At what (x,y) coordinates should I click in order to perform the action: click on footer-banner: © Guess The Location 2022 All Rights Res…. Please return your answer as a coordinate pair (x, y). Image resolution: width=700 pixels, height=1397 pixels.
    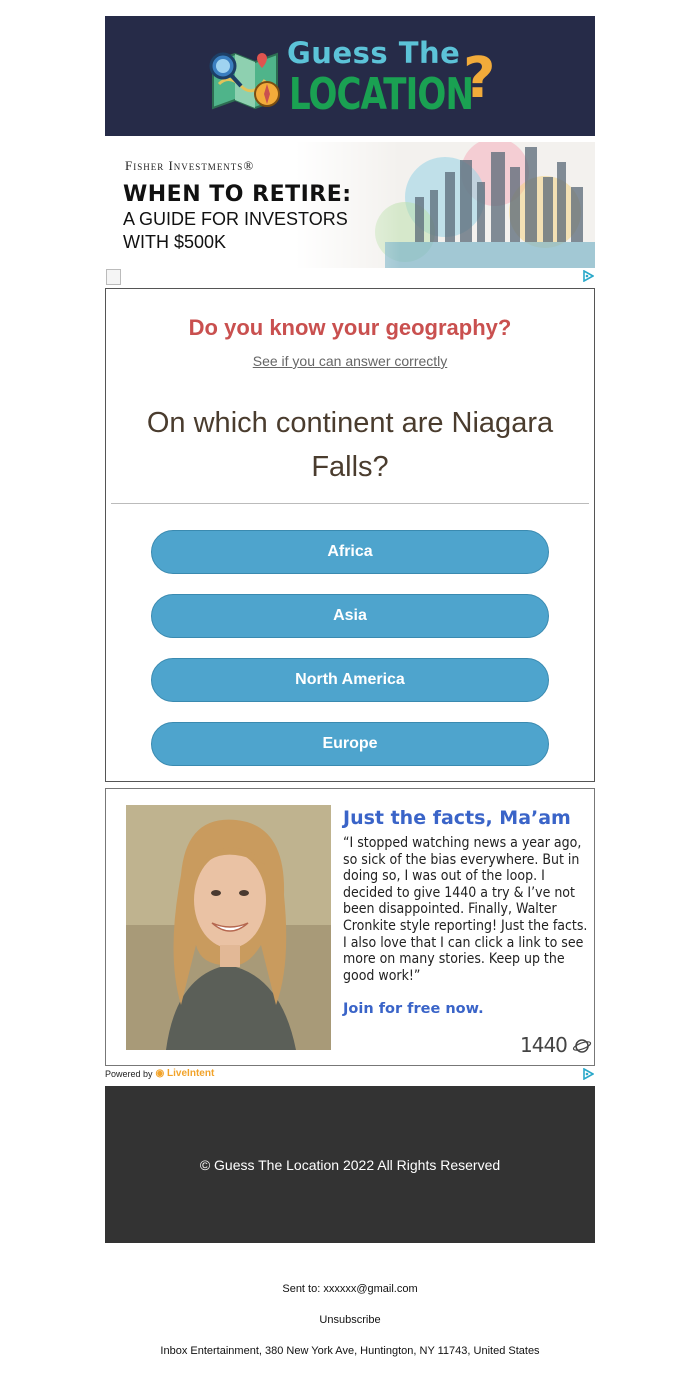
    Looking at the image, I should click on (350, 1164).